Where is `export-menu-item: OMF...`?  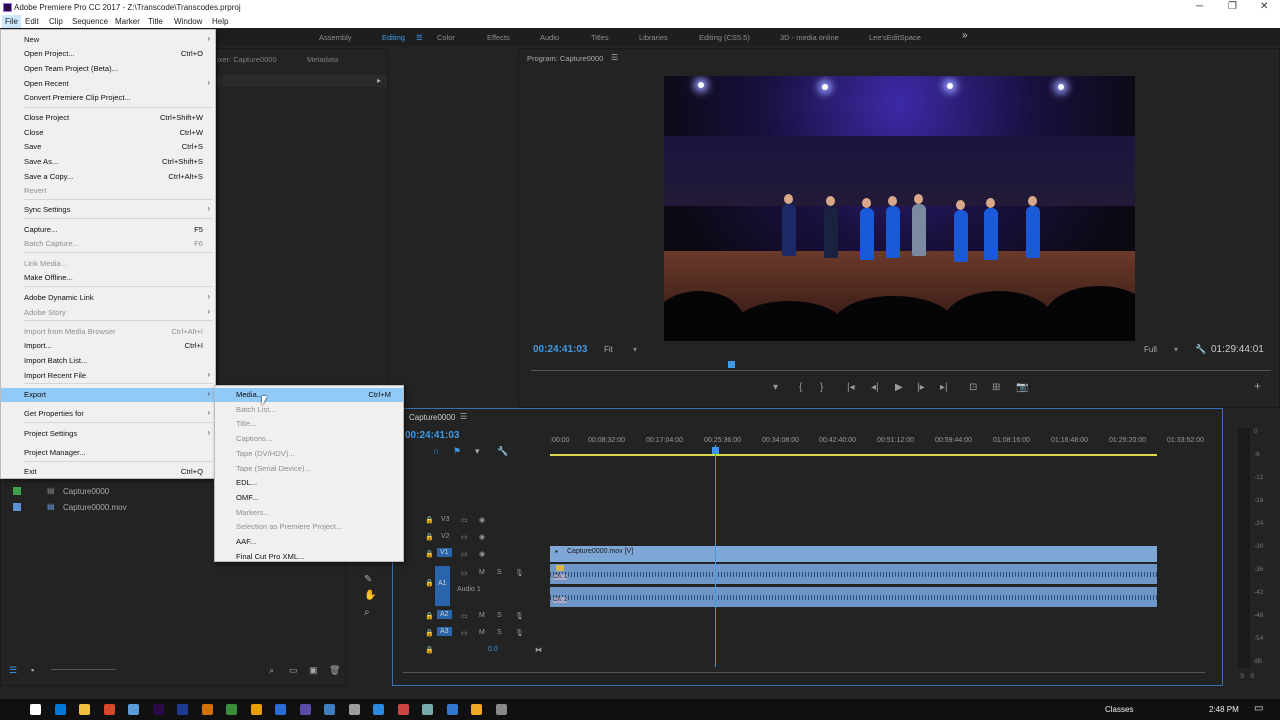 export-menu-item: OMF... is located at coordinates (309, 498).